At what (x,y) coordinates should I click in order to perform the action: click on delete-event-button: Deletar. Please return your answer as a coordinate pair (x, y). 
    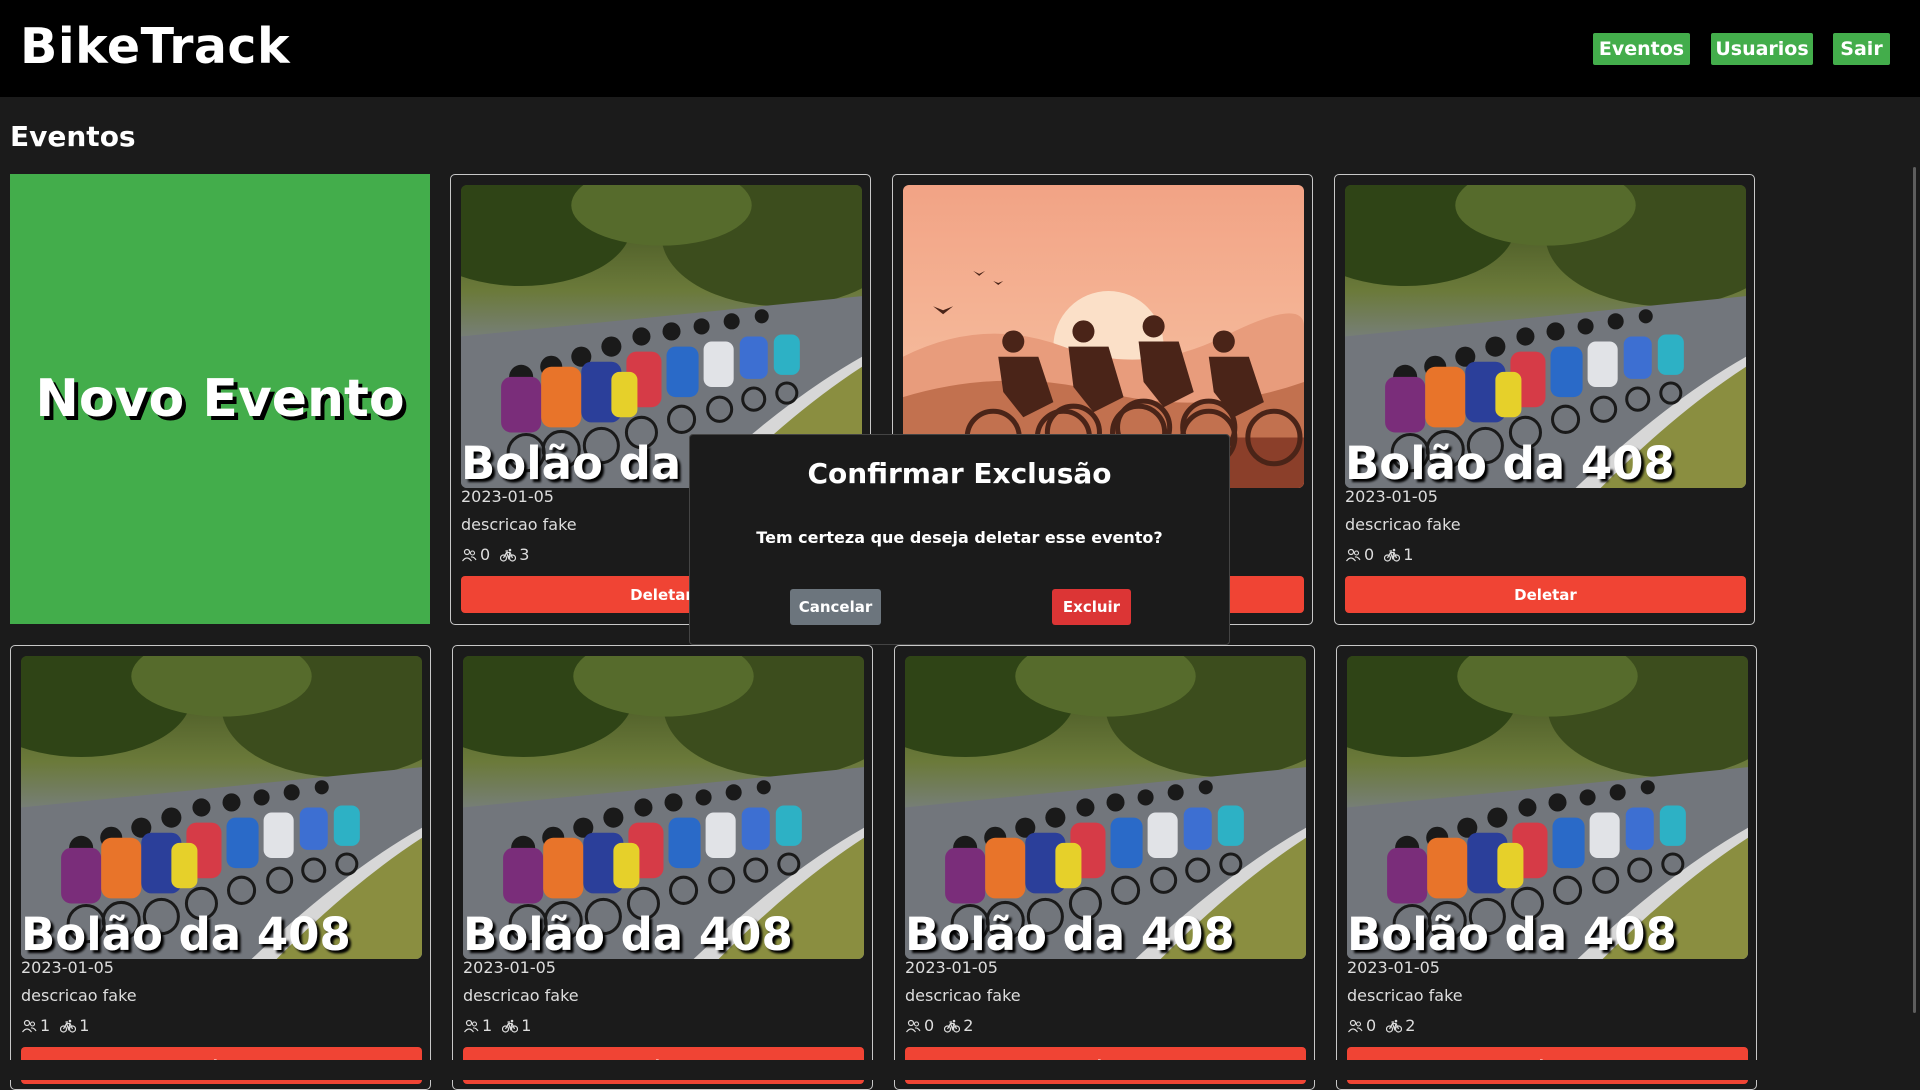
    Looking at the image, I should click on (1545, 594).